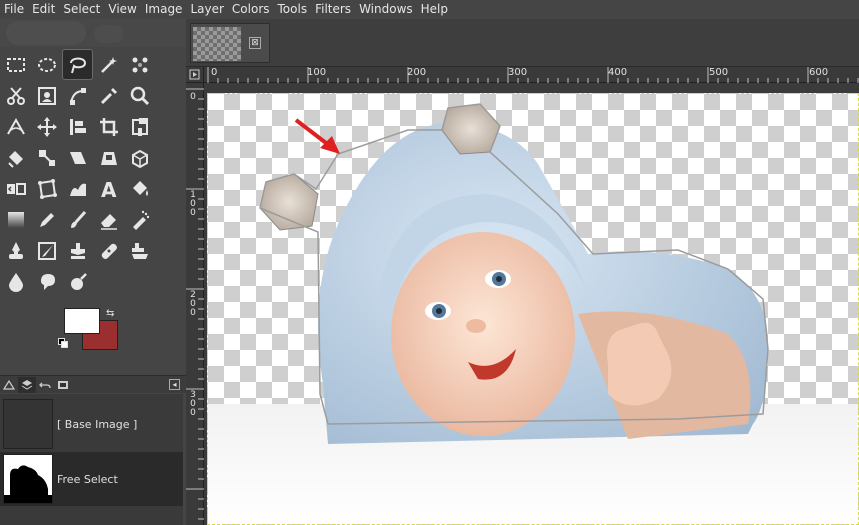 The height and width of the screenshot is (525, 859). What do you see at coordinates (81, 9) in the screenshot?
I see `menu-select: Select` at bounding box center [81, 9].